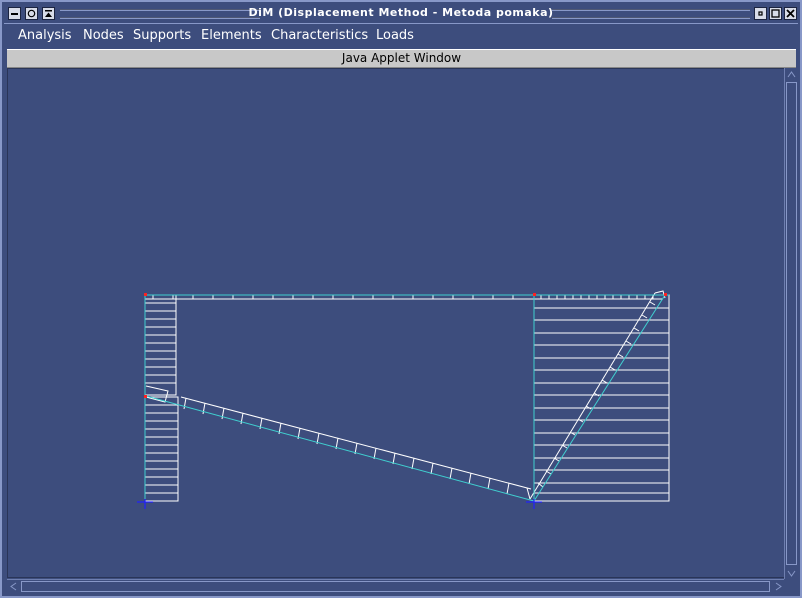  I want to click on scroll-right-icon, so click(778, 586).